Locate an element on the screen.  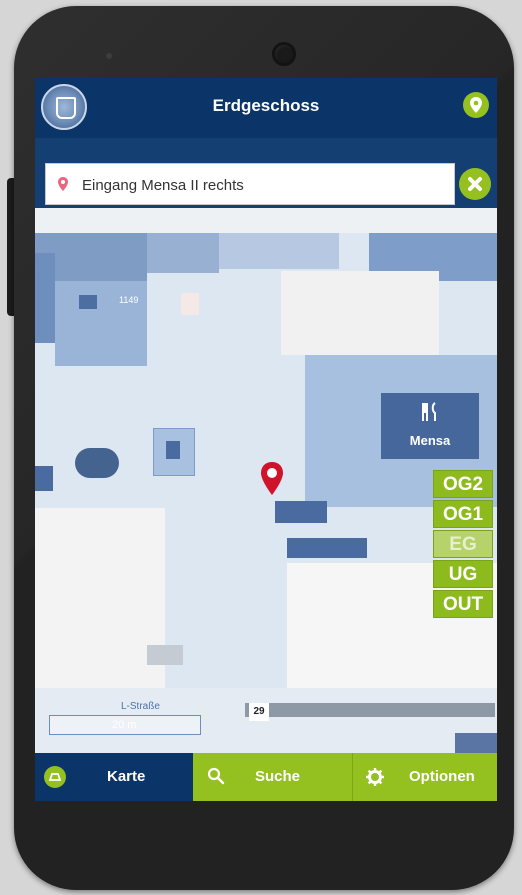
scale-label: 20 m is located at coordinates (124, 725).